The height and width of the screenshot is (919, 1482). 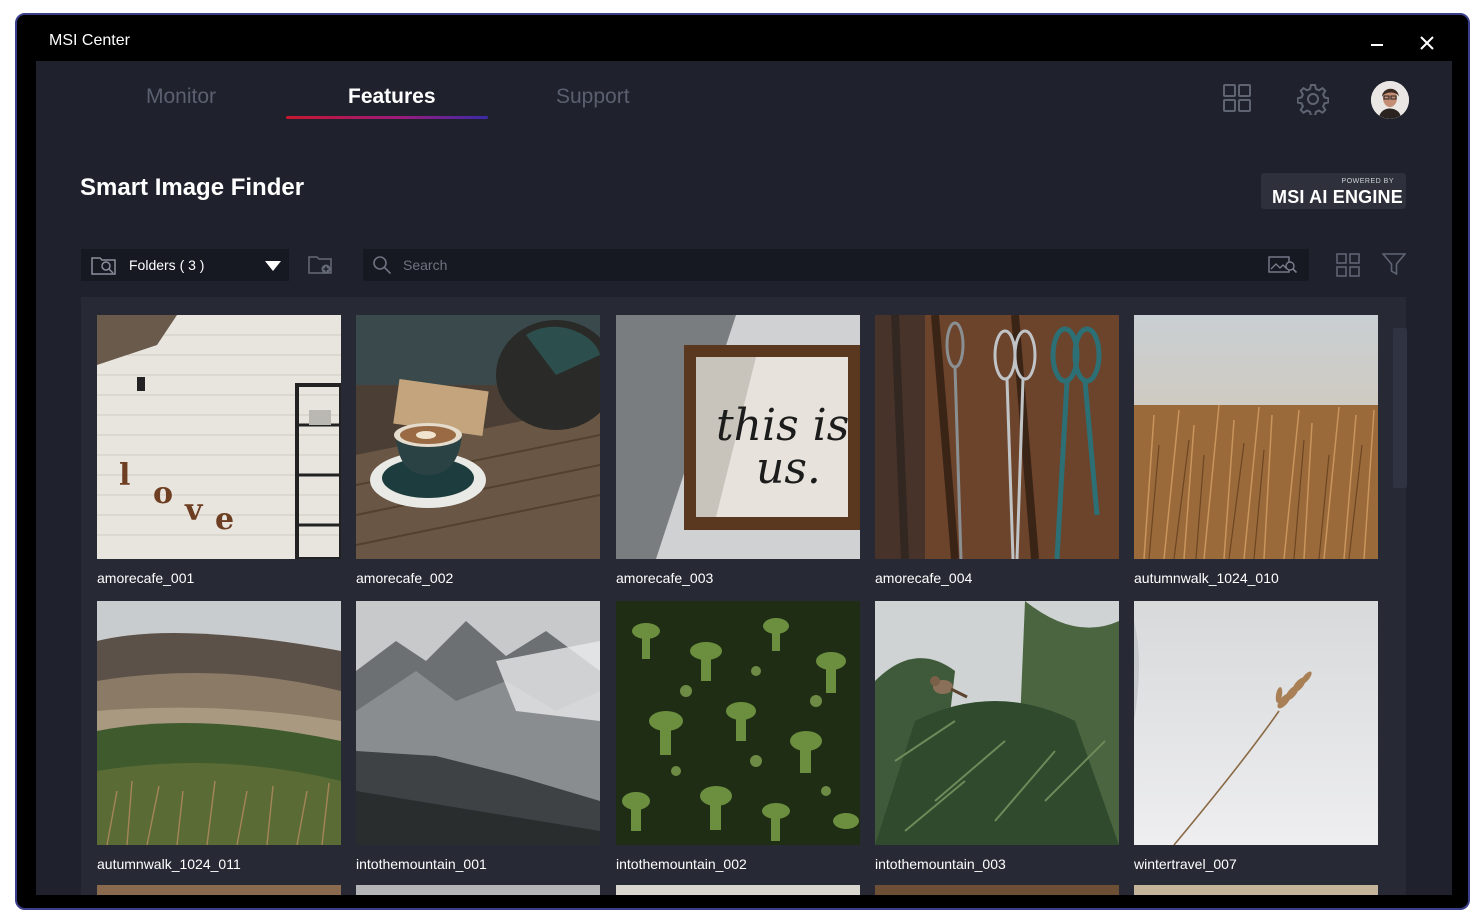 I want to click on tab-support: Support, so click(x=593, y=97).